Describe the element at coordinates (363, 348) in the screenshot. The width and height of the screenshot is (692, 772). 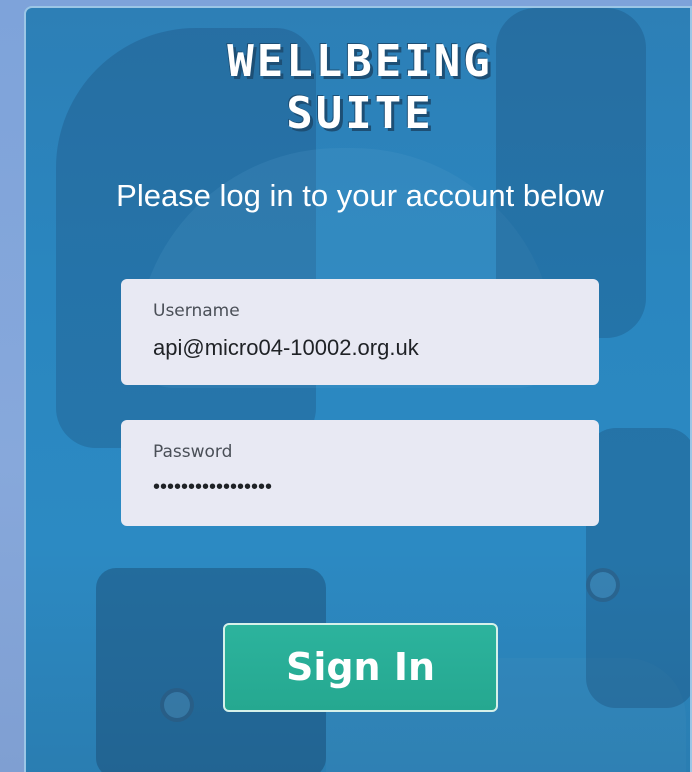
I see `username-input: api@micro04-10002.org.uk` at that location.